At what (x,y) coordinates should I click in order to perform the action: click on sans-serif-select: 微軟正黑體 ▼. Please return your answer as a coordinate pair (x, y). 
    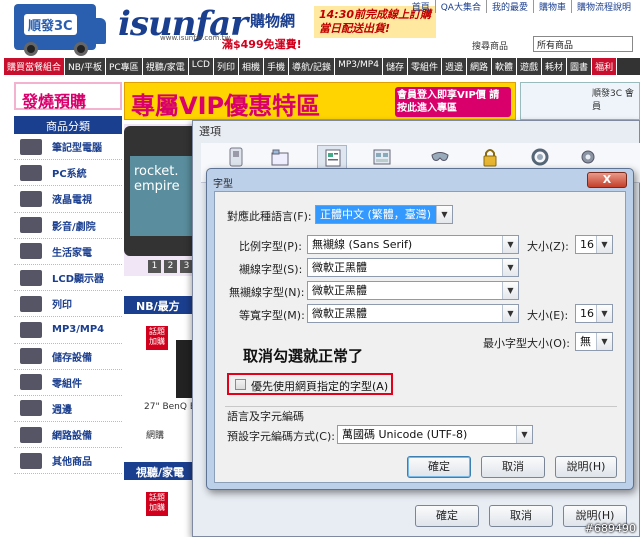
    Looking at the image, I should click on (413, 290).